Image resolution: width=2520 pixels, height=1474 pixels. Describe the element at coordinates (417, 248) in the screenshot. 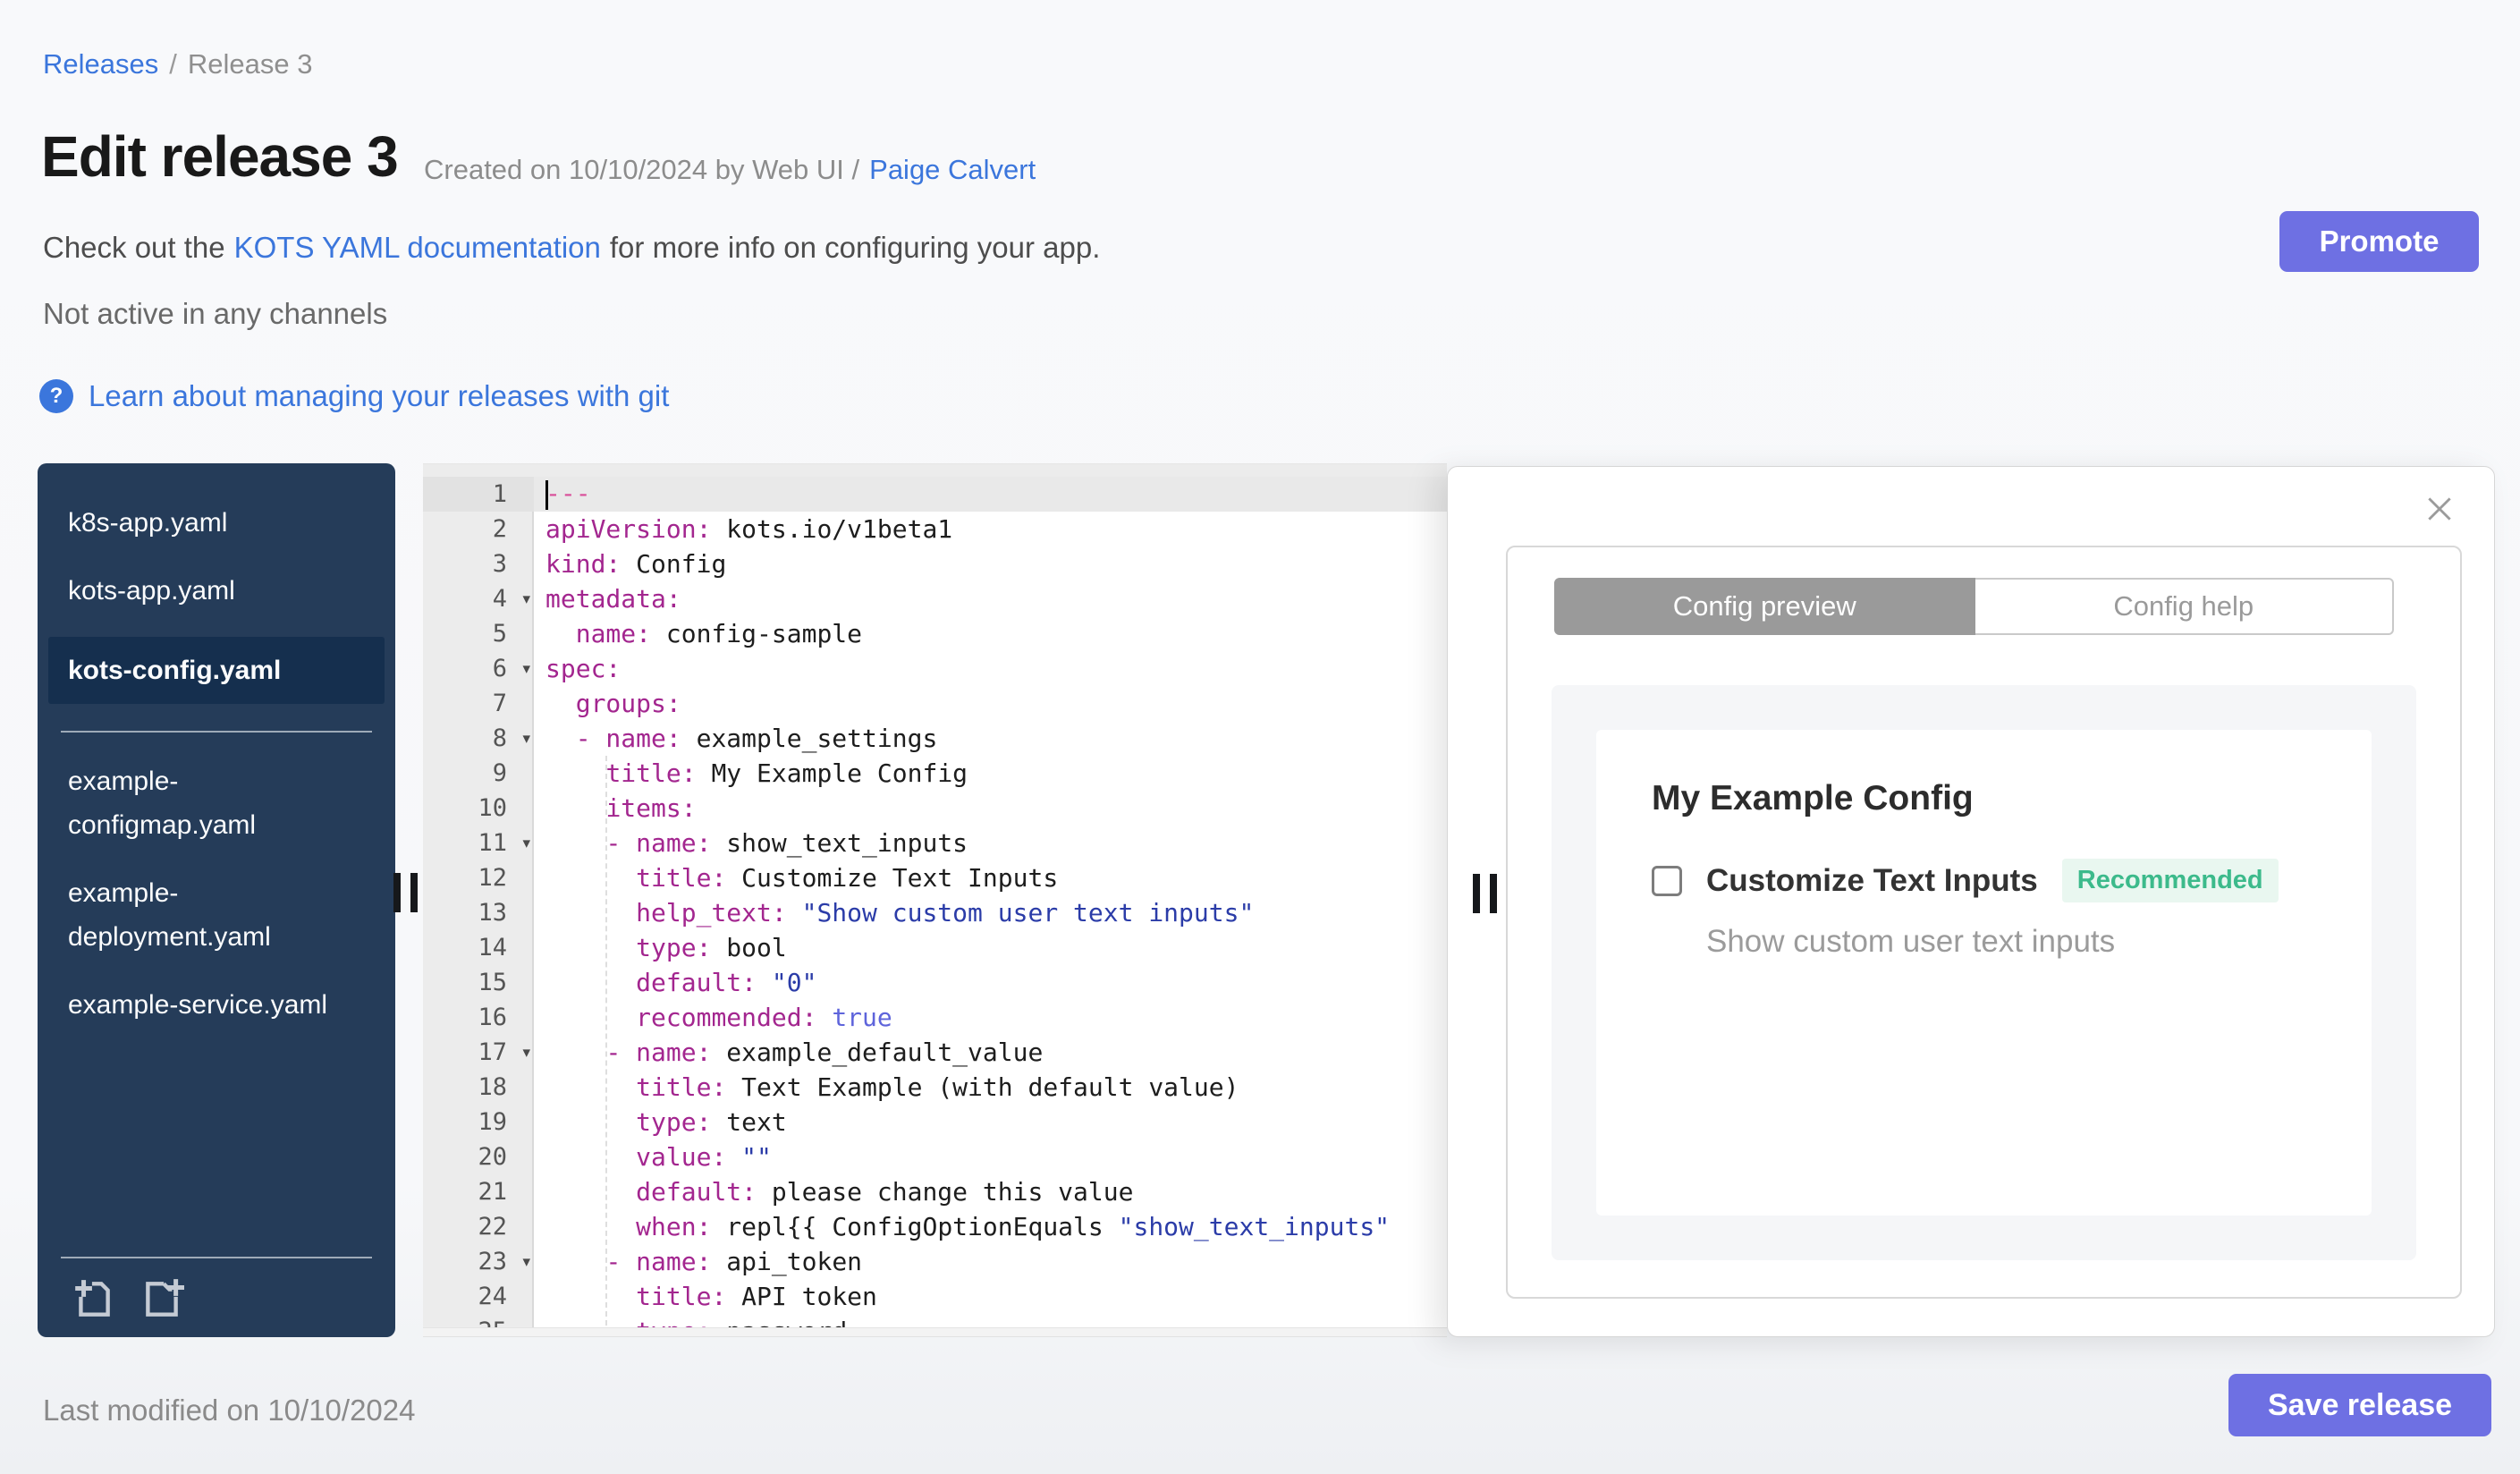

I see `kots-yaml-doc-link: KOTS YAML documentation` at that location.